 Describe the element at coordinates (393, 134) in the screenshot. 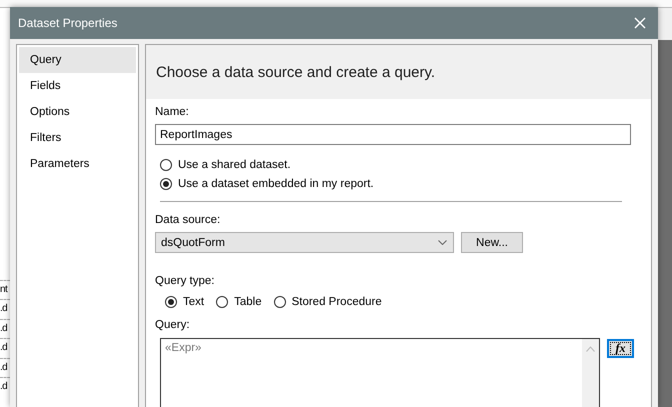

I see `name-field: ReportImages` at that location.